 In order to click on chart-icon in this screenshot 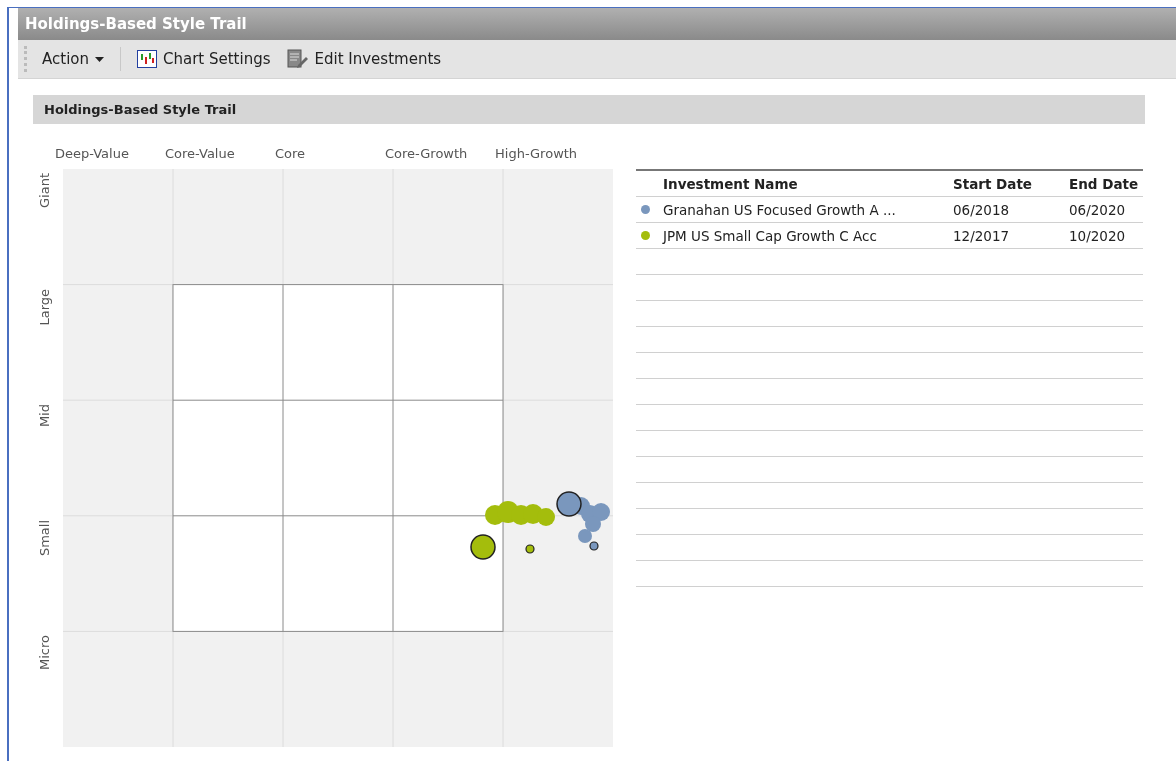, I will do `click(147, 59)`.